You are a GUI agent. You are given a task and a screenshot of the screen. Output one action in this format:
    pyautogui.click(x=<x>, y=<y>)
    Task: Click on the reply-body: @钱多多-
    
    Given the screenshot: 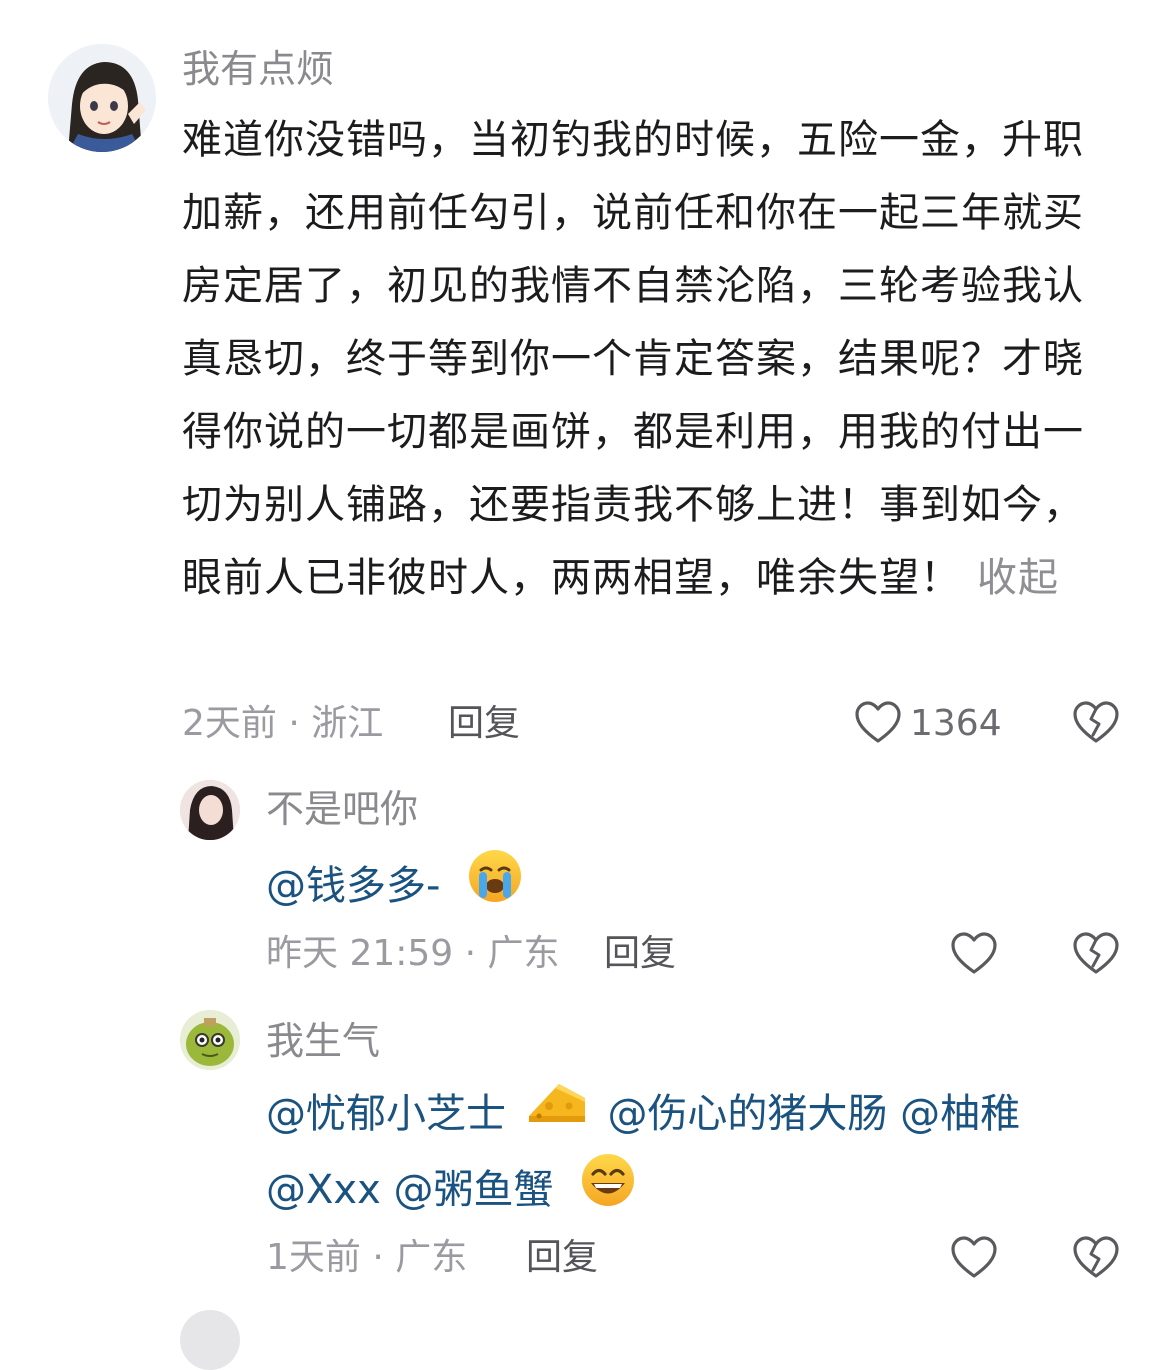 What is the action you would take?
    pyautogui.click(x=395, y=888)
    